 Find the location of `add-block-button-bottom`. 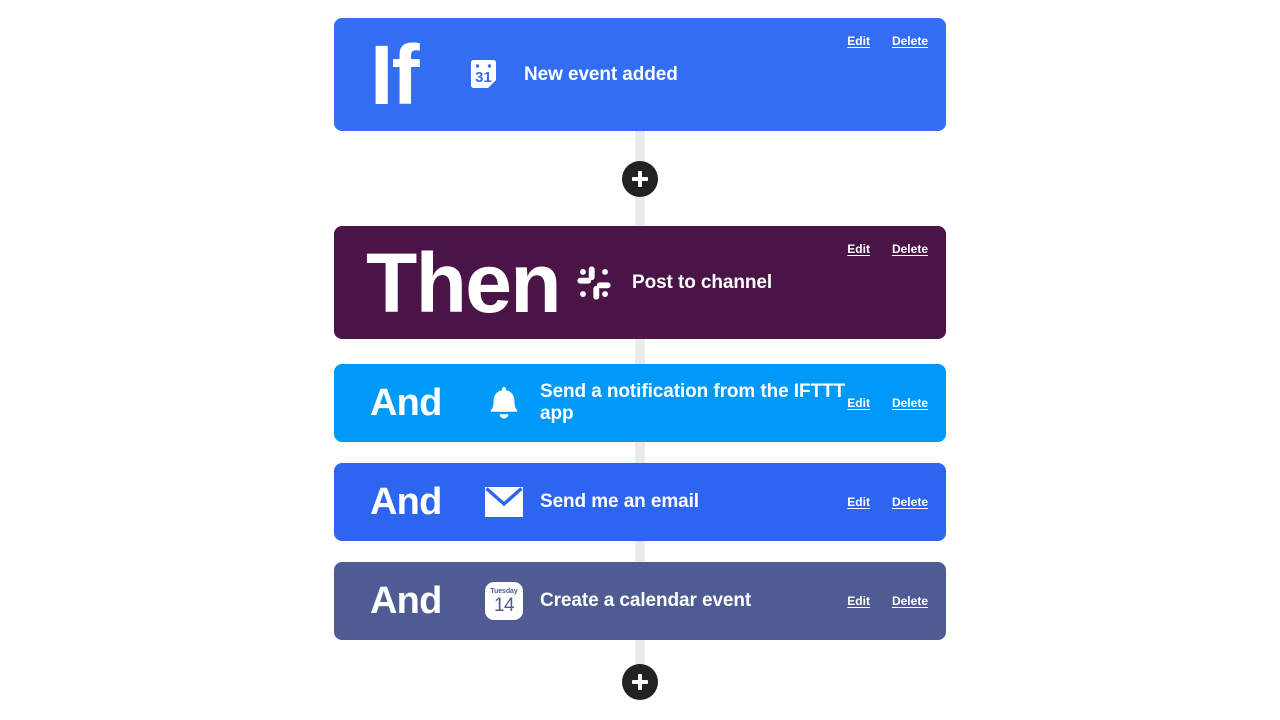

add-block-button-bottom is located at coordinates (640, 682).